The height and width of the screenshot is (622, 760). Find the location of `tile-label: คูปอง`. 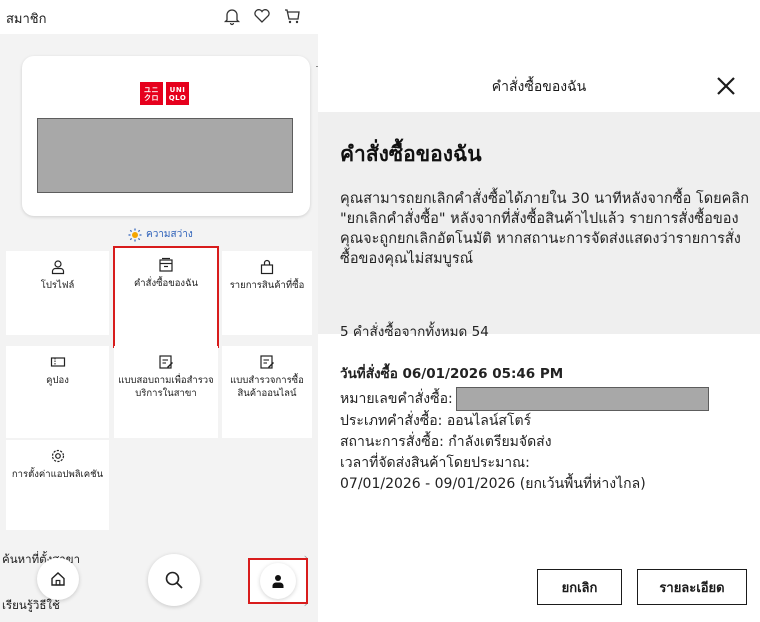

tile-label: คูปอง is located at coordinates (57, 380).